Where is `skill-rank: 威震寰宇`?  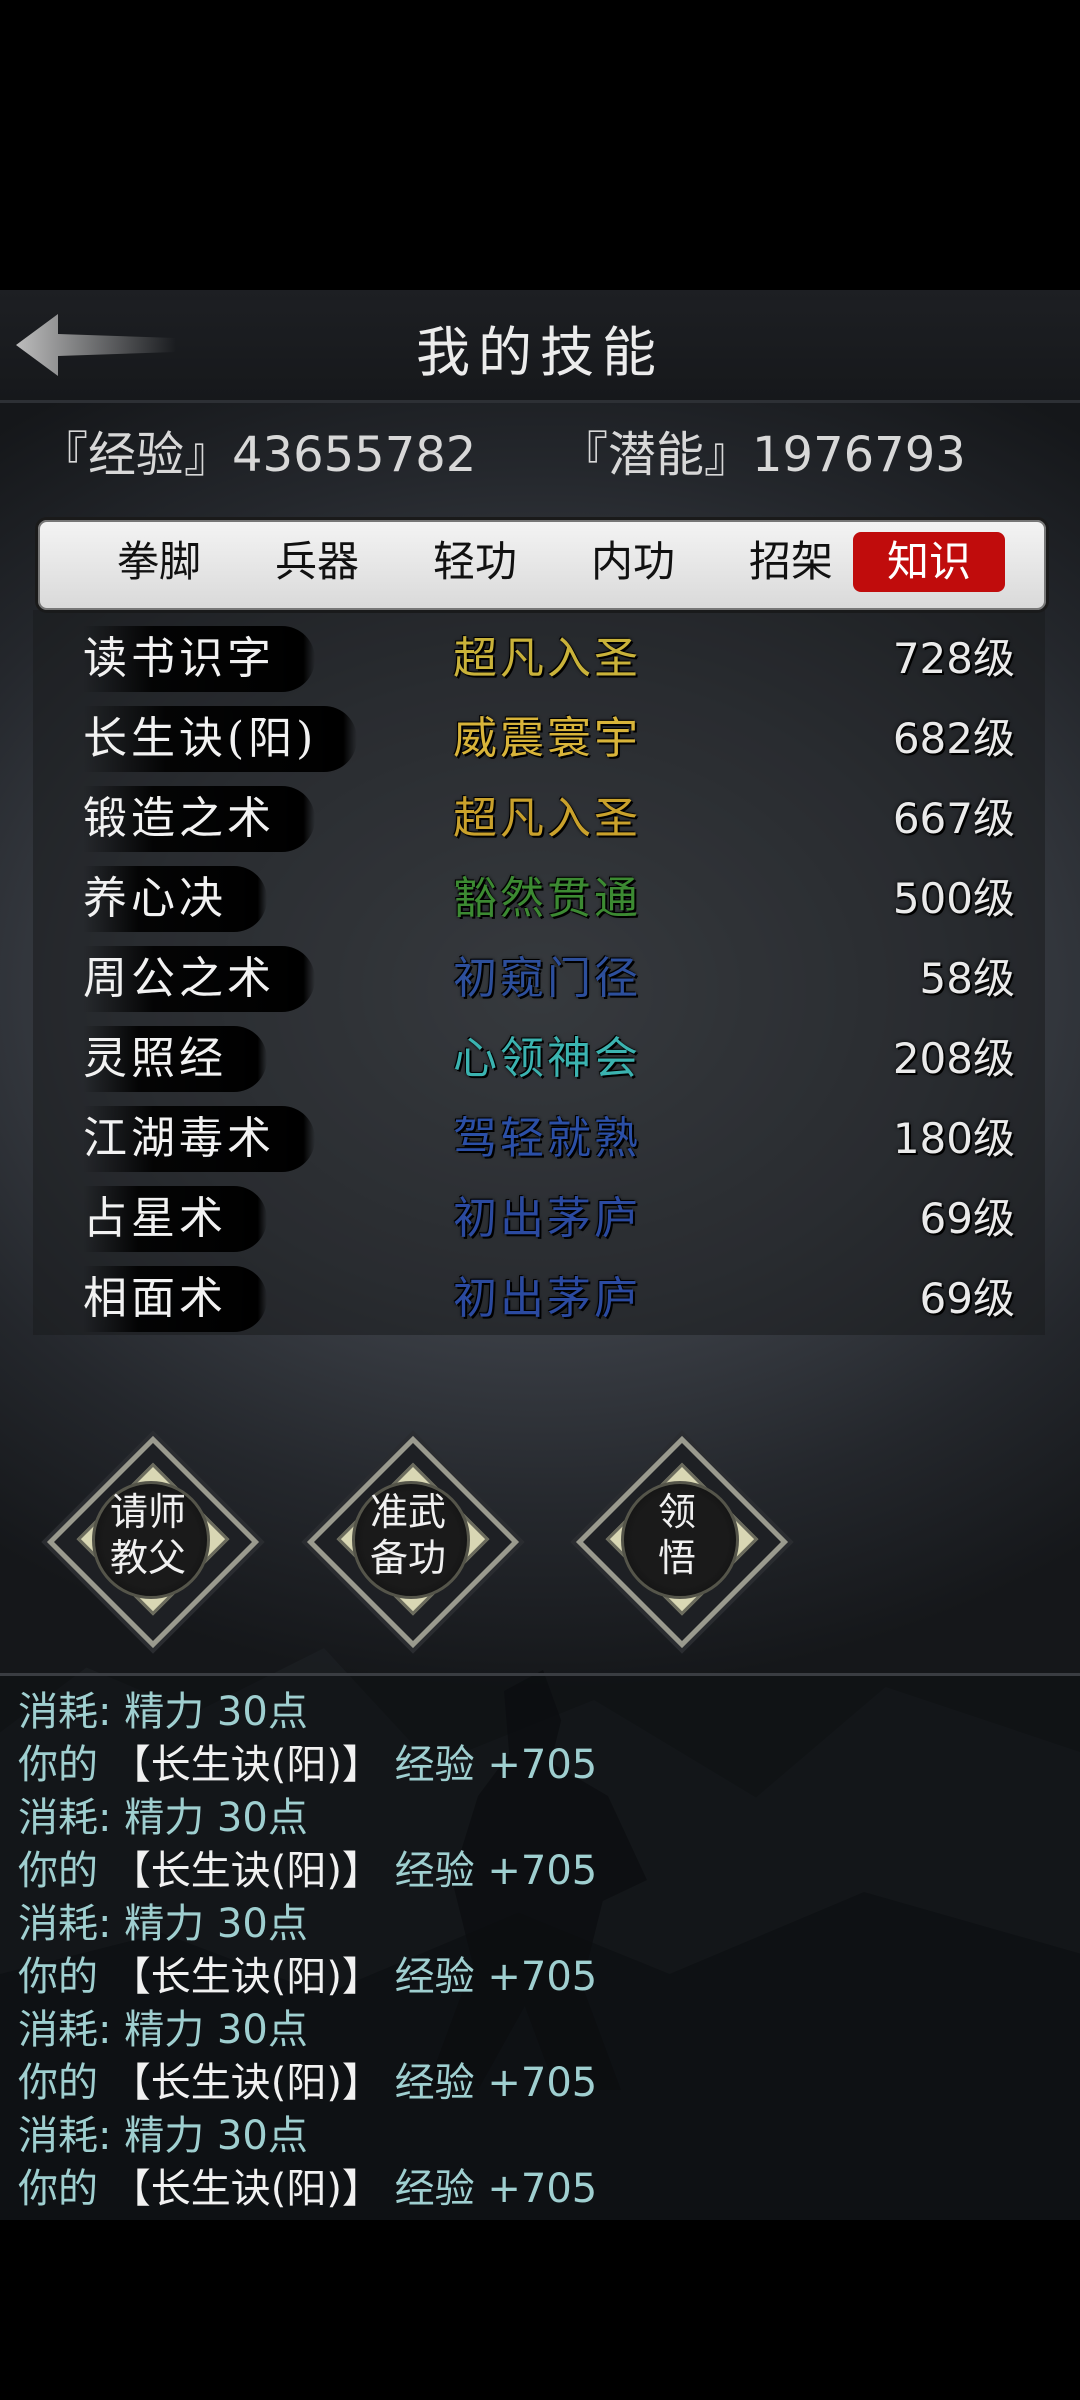
skill-rank: 威震寰宇 is located at coordinates (547, 738).